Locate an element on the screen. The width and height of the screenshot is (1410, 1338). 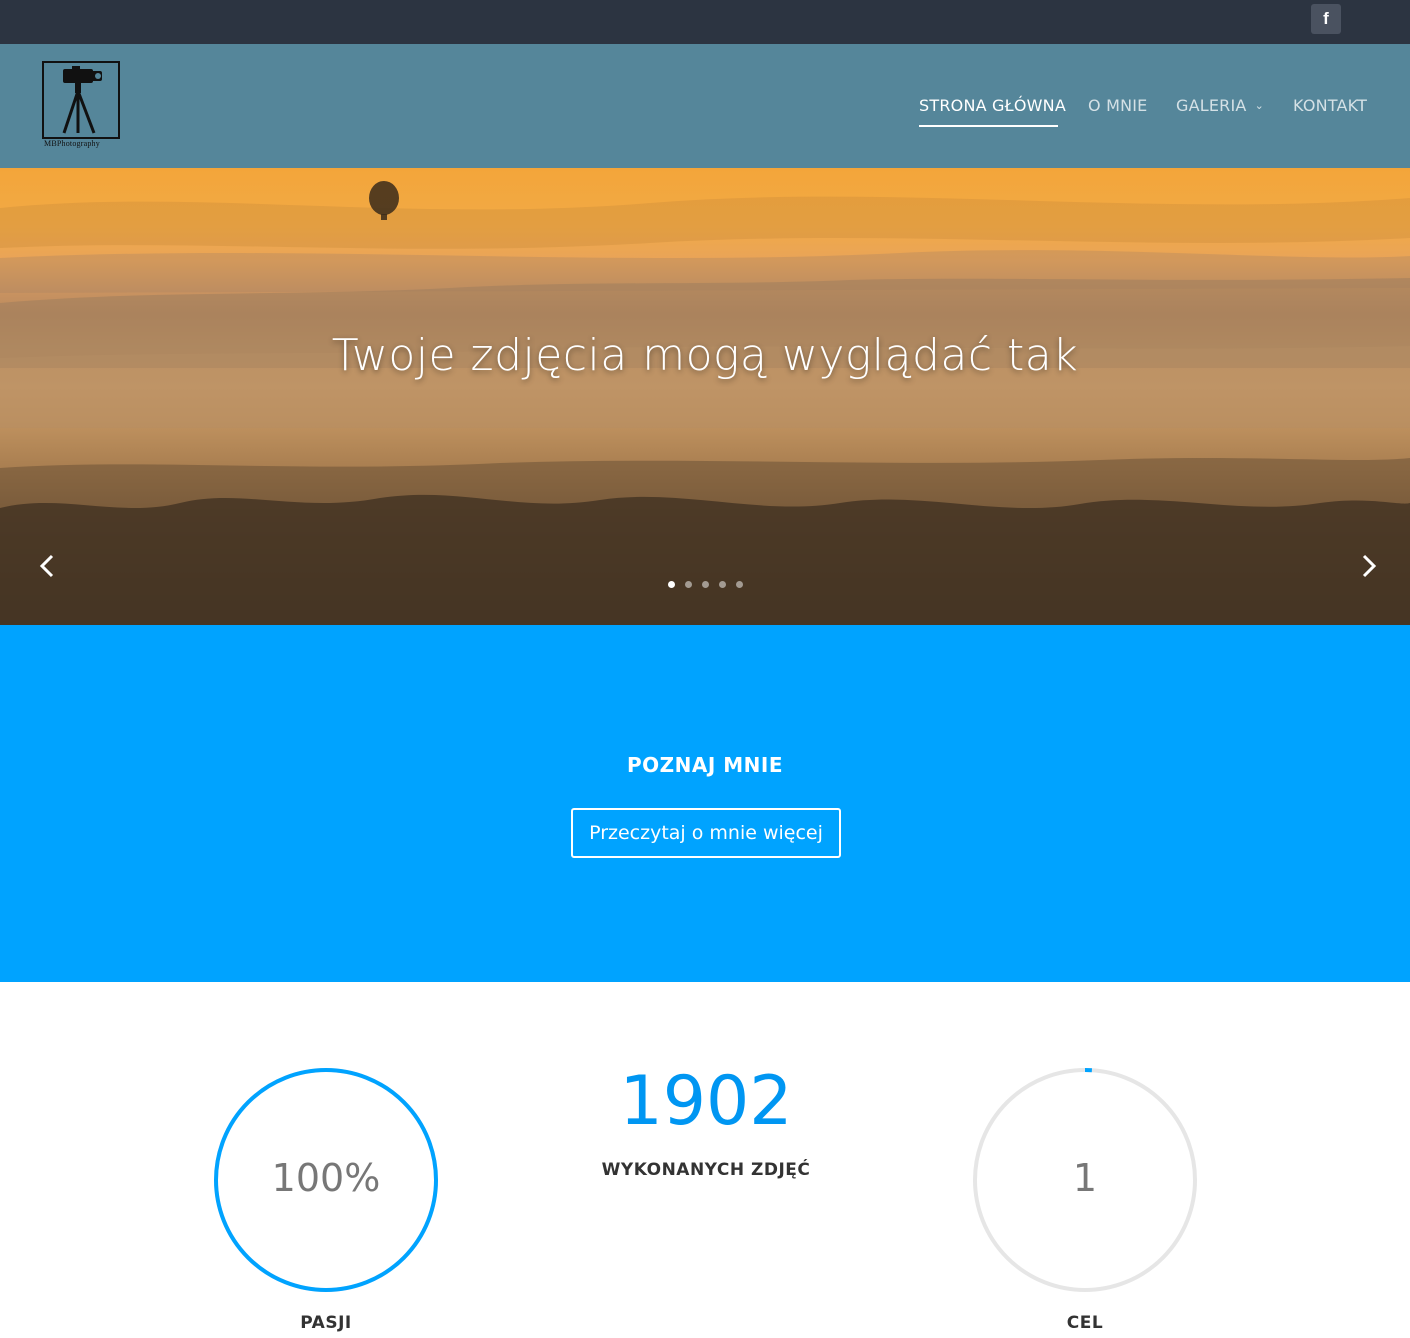
about-title: POZNAJ MNIE is located at coordinates (705, 765).